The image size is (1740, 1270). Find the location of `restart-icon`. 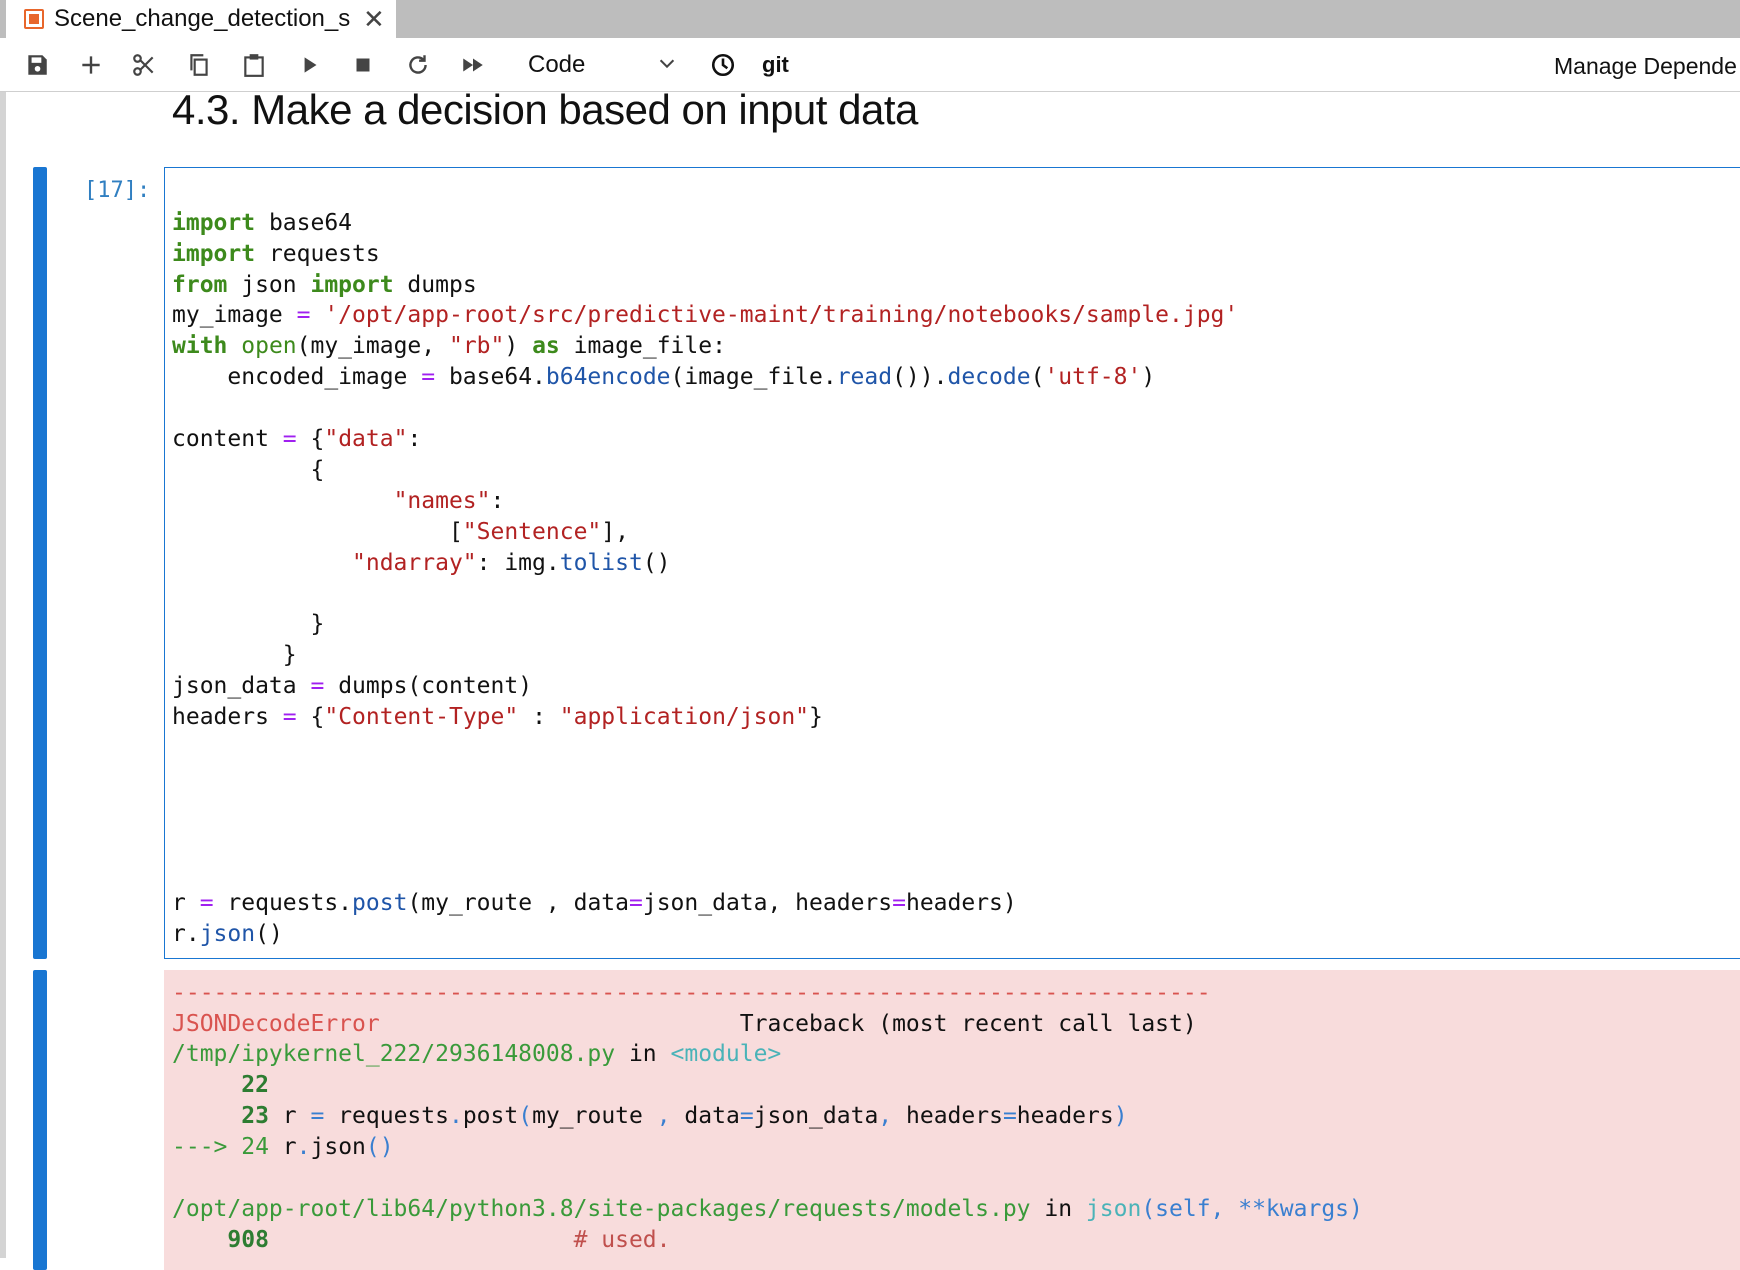

restart-icon is located at coordinates (418, 65).